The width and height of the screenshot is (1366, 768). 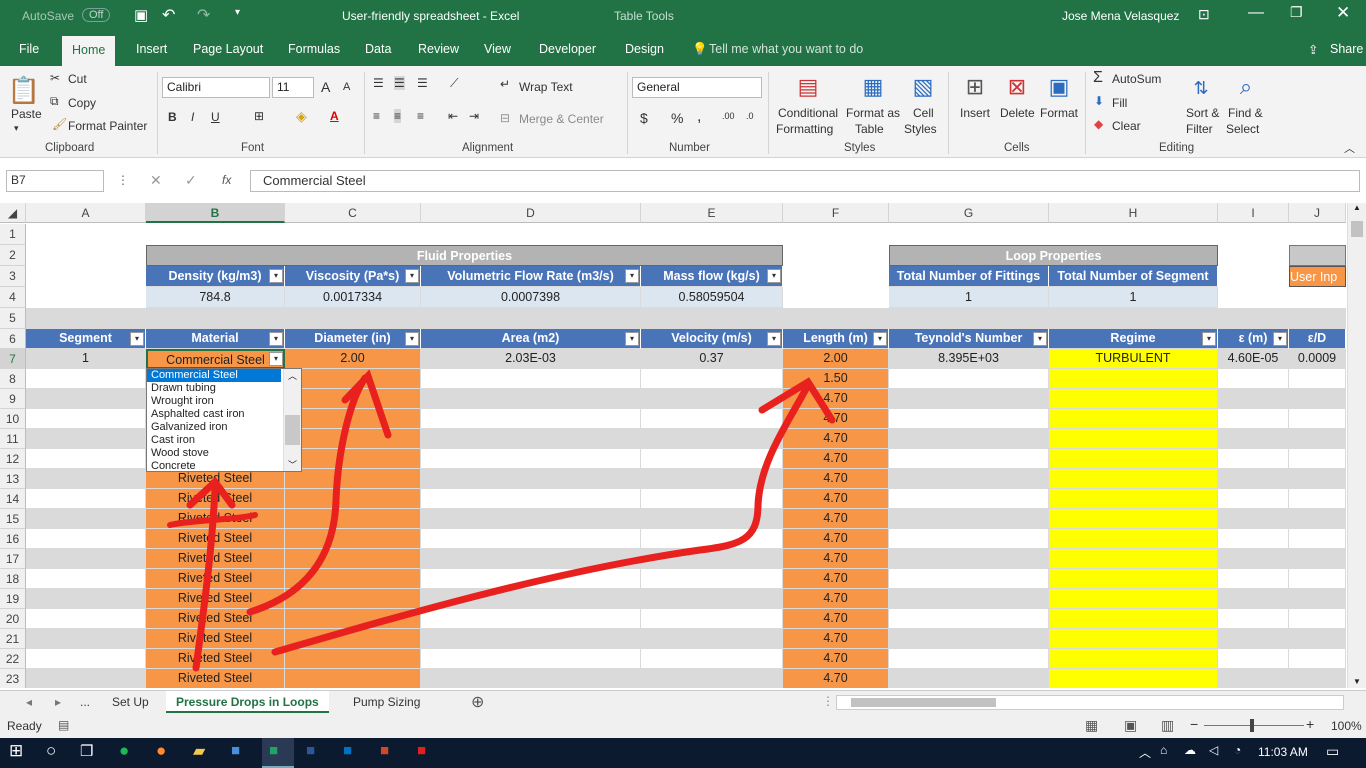 I want to click on top-align-icon: ☰, so click(x=378, y=83).